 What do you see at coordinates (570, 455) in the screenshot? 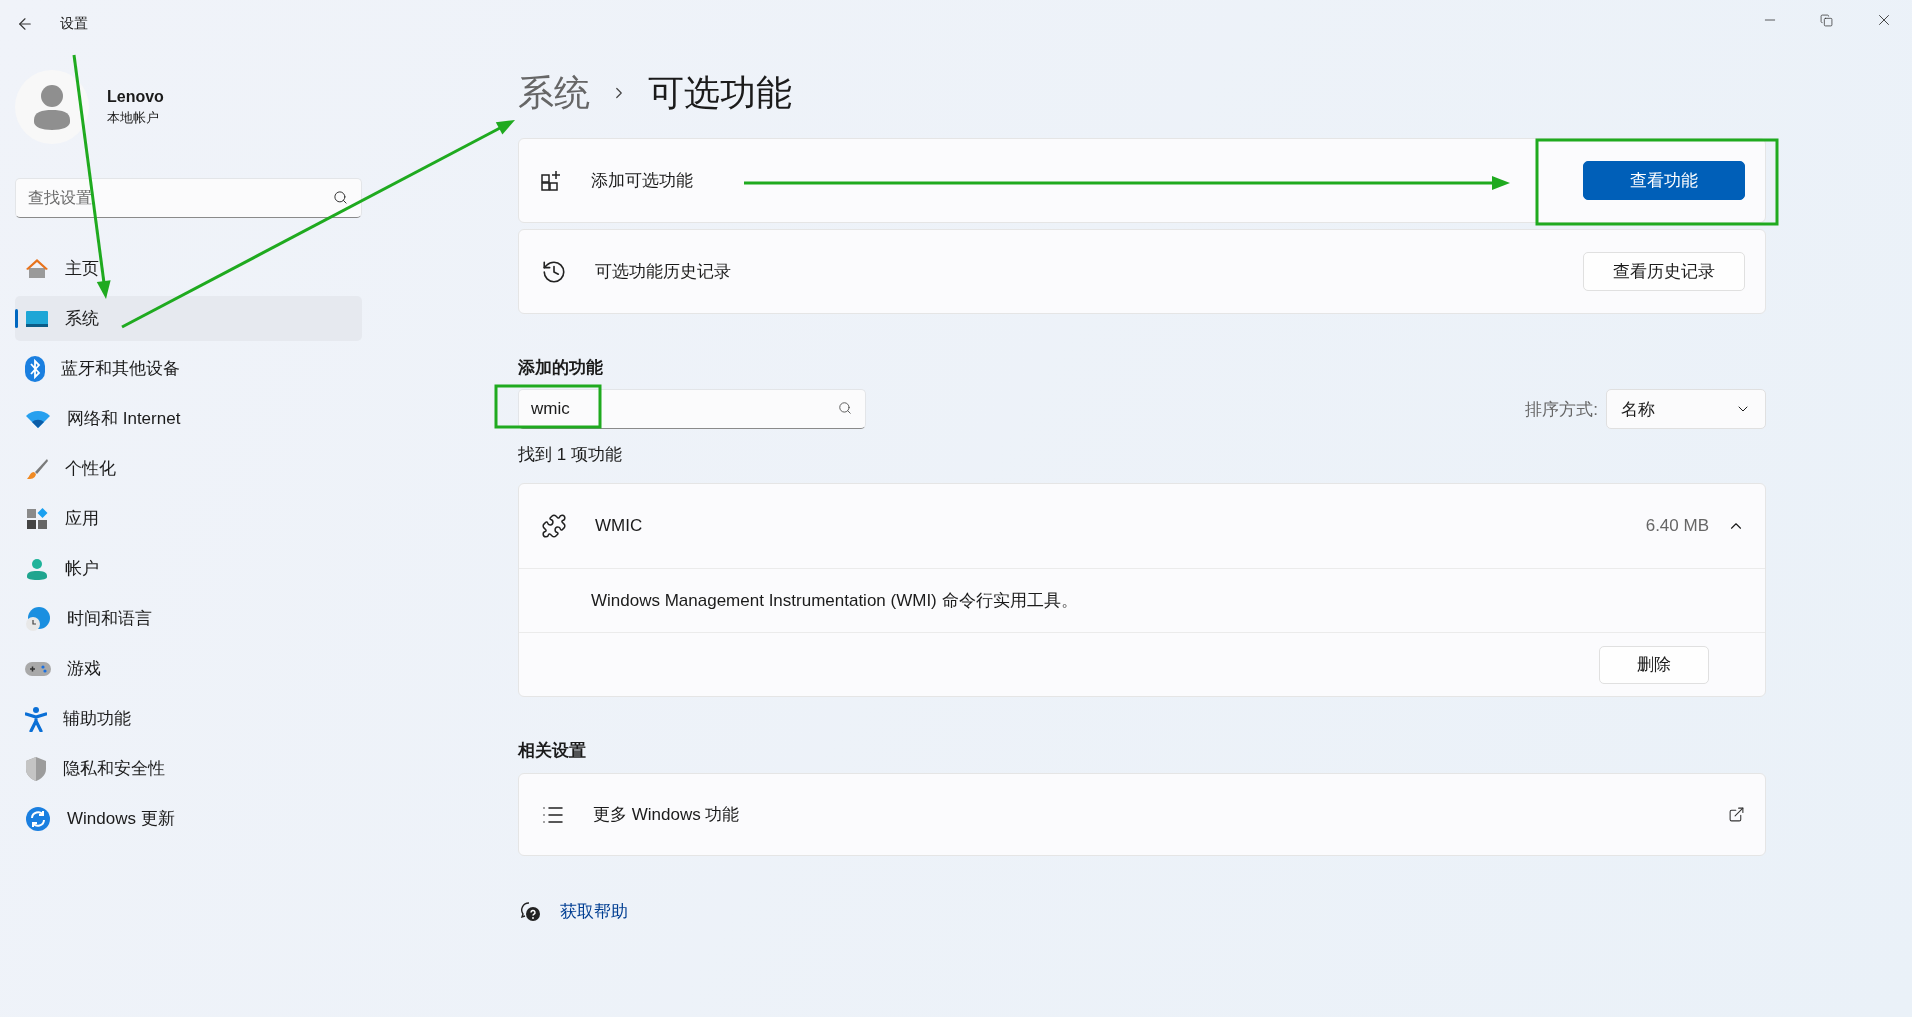
I see `result-count: 找到 1 项功能` at bounding box center [570, 455].